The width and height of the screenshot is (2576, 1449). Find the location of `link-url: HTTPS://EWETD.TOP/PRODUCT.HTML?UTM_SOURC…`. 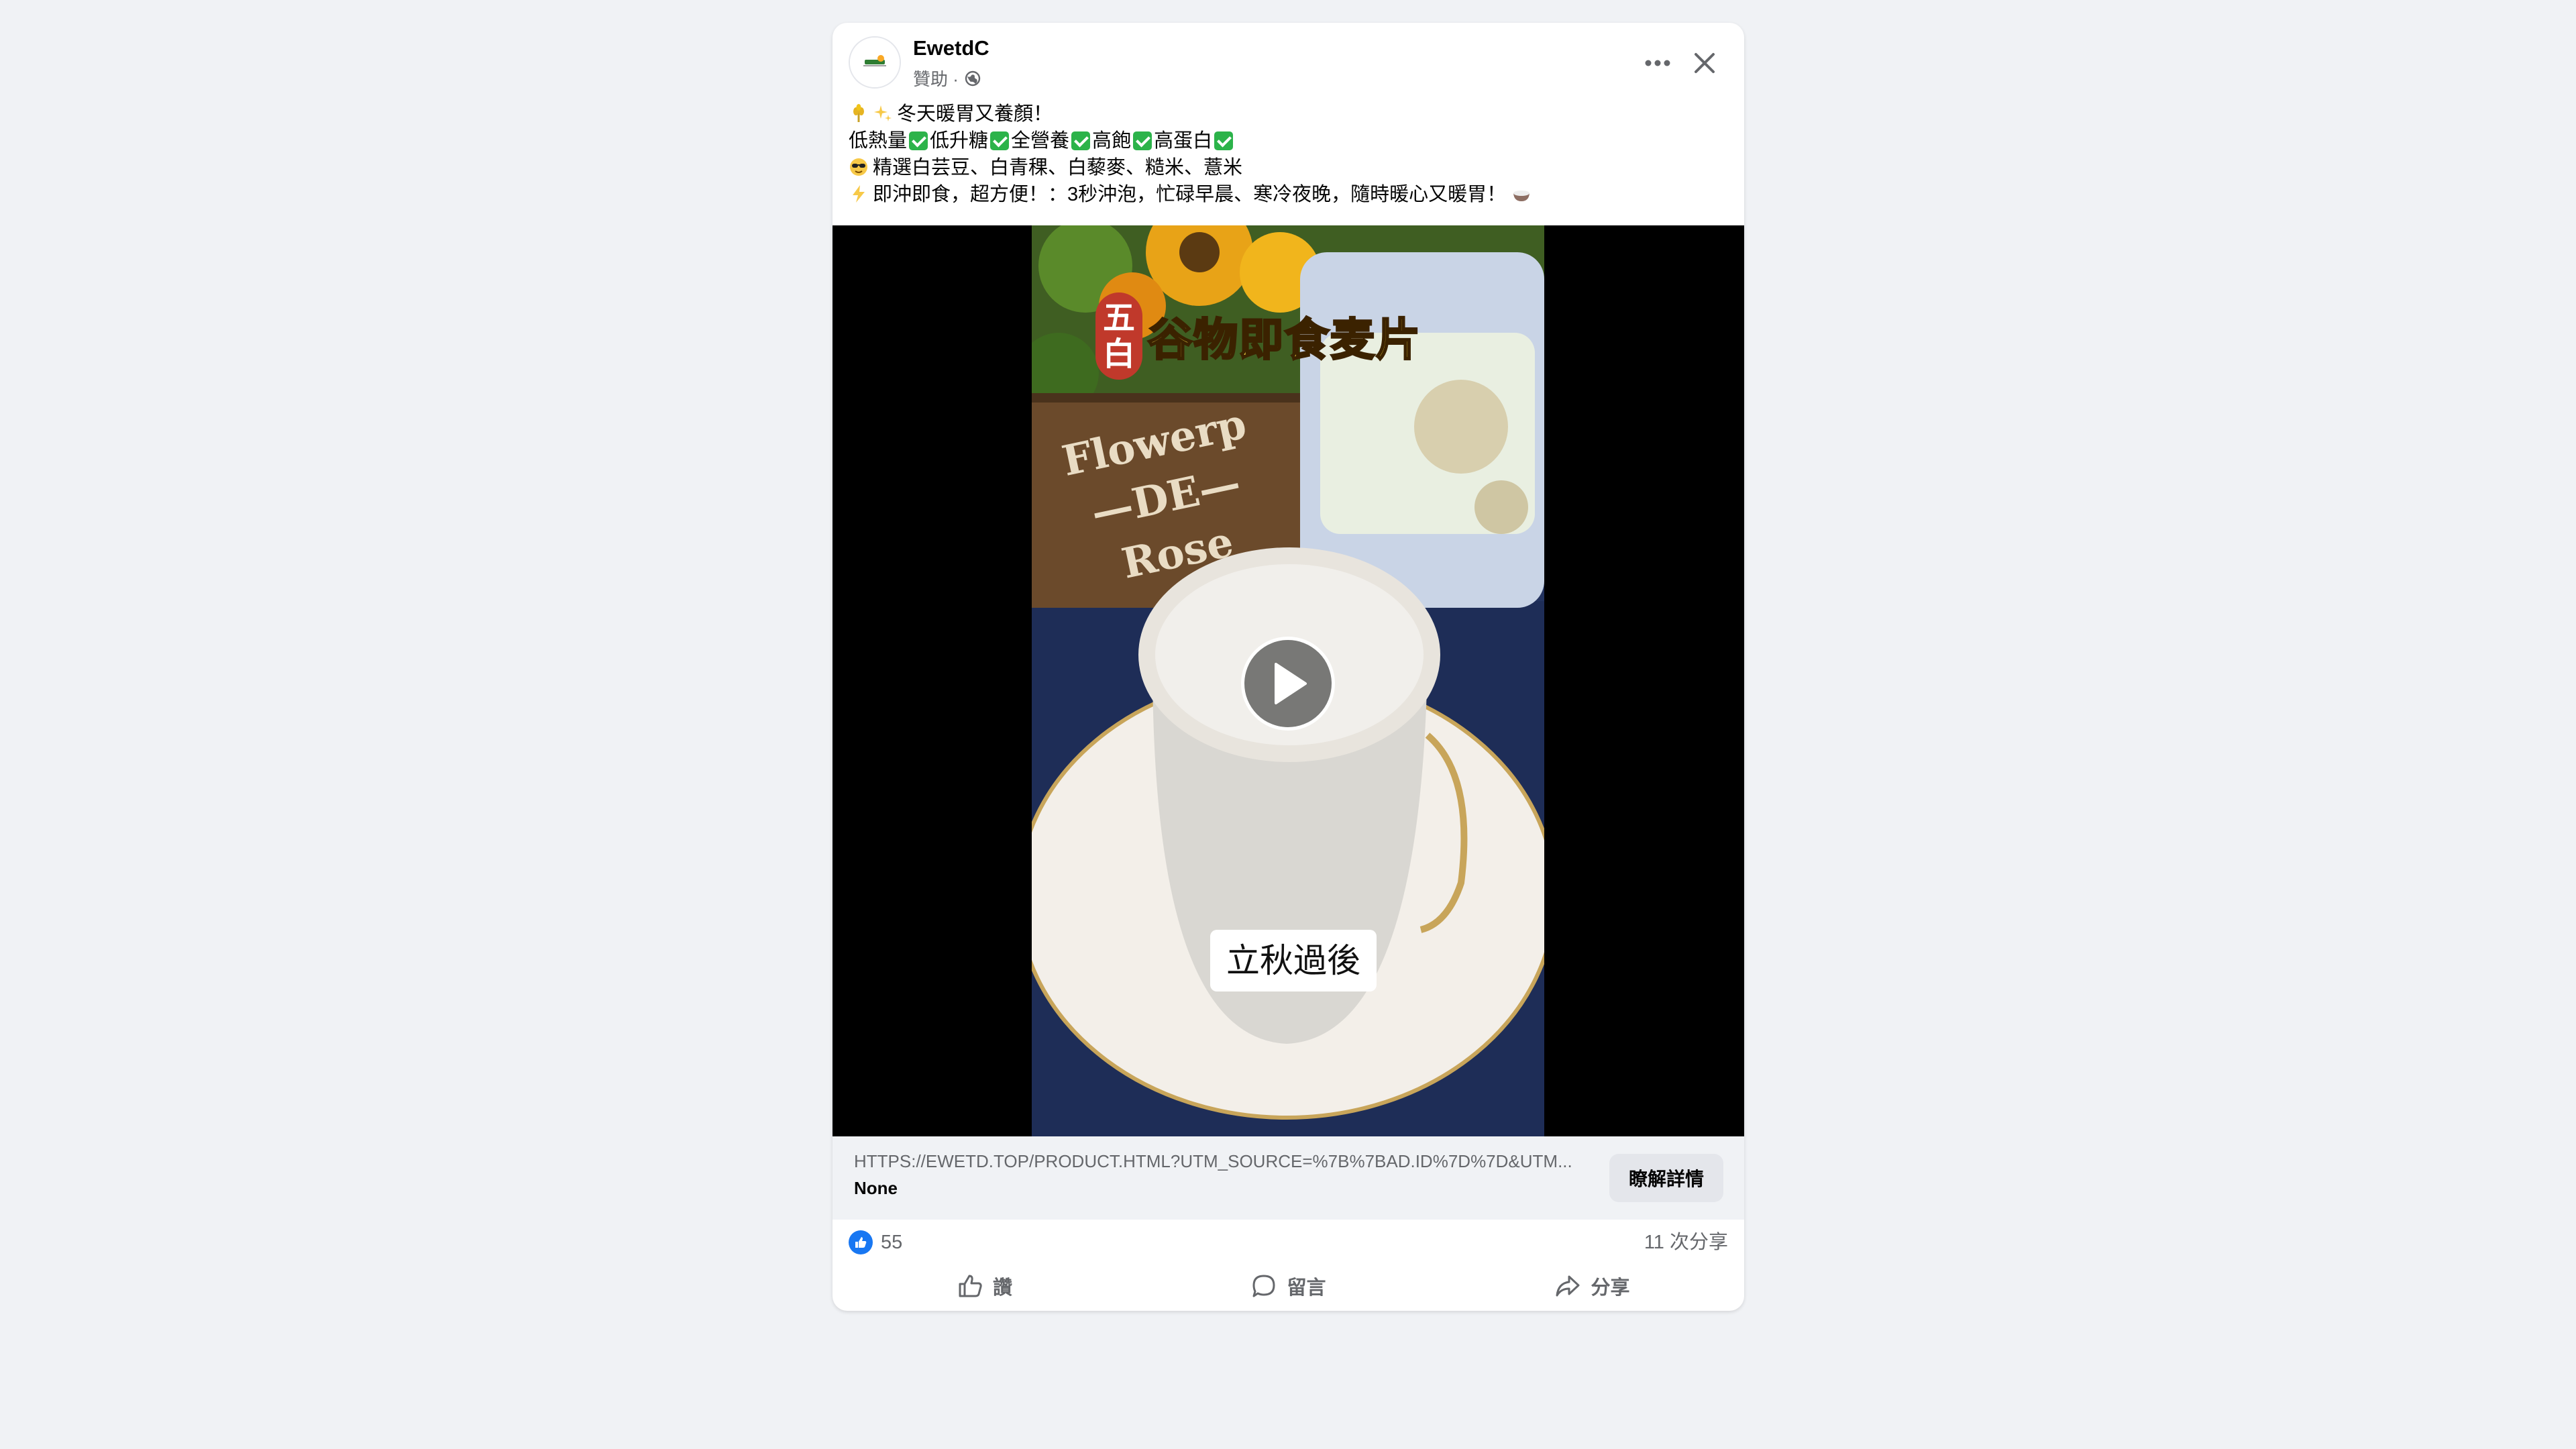

link-url: HTTPS://EWETD.TOP/PRODUCT.HTML?UTM_SOURC… is located at coordinates (1226, 1161).